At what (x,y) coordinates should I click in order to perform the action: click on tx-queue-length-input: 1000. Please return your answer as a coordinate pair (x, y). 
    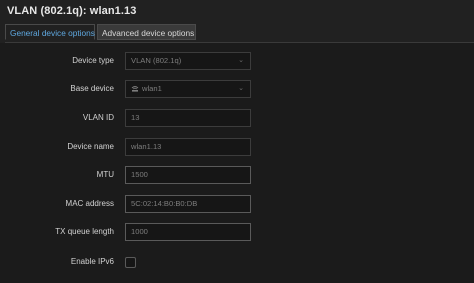
    Looking at the image, I should click on (188, 232).